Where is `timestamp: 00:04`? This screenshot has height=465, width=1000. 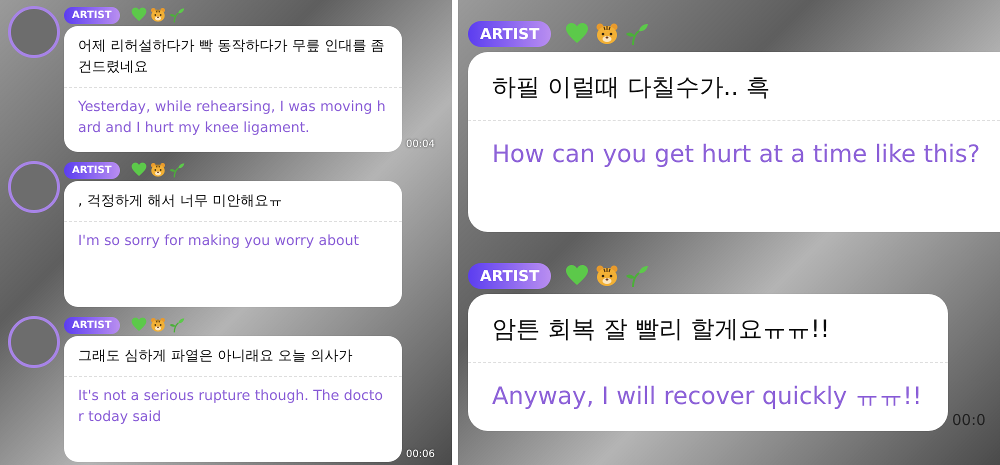 timestamp: 00:04 is located at coordinates (420, 145).